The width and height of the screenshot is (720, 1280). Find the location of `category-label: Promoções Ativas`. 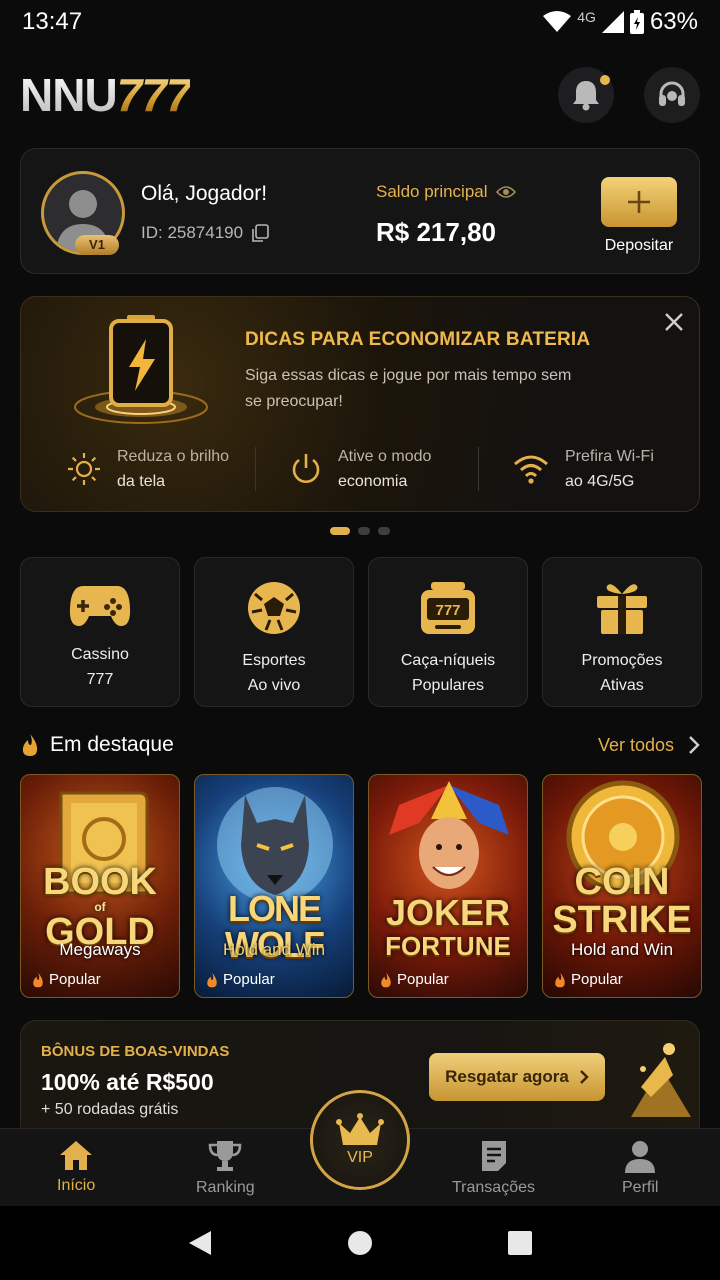

category-label: Promoções Ativas is located at coordinates (622, 673).